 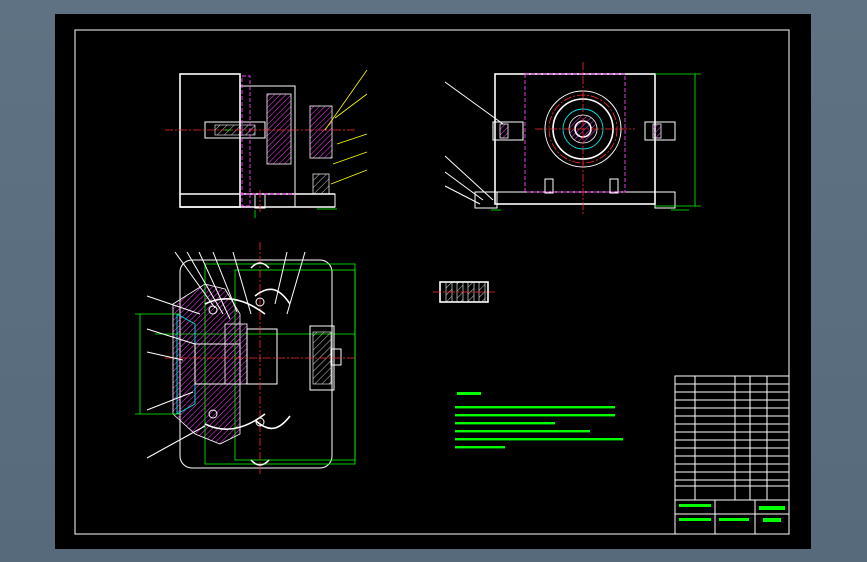 I want to click on front-view, so click(x=266, y=143).